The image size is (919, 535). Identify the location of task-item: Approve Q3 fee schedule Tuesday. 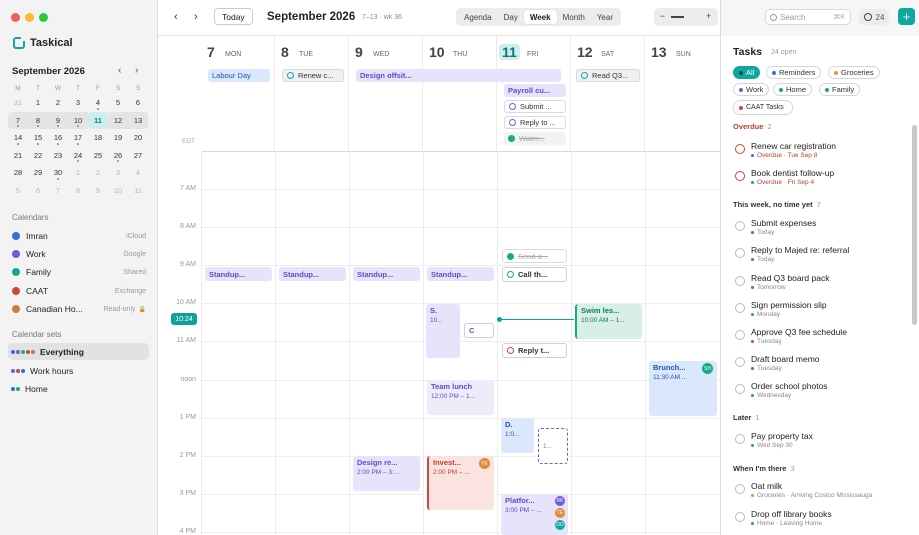
(819, 338).